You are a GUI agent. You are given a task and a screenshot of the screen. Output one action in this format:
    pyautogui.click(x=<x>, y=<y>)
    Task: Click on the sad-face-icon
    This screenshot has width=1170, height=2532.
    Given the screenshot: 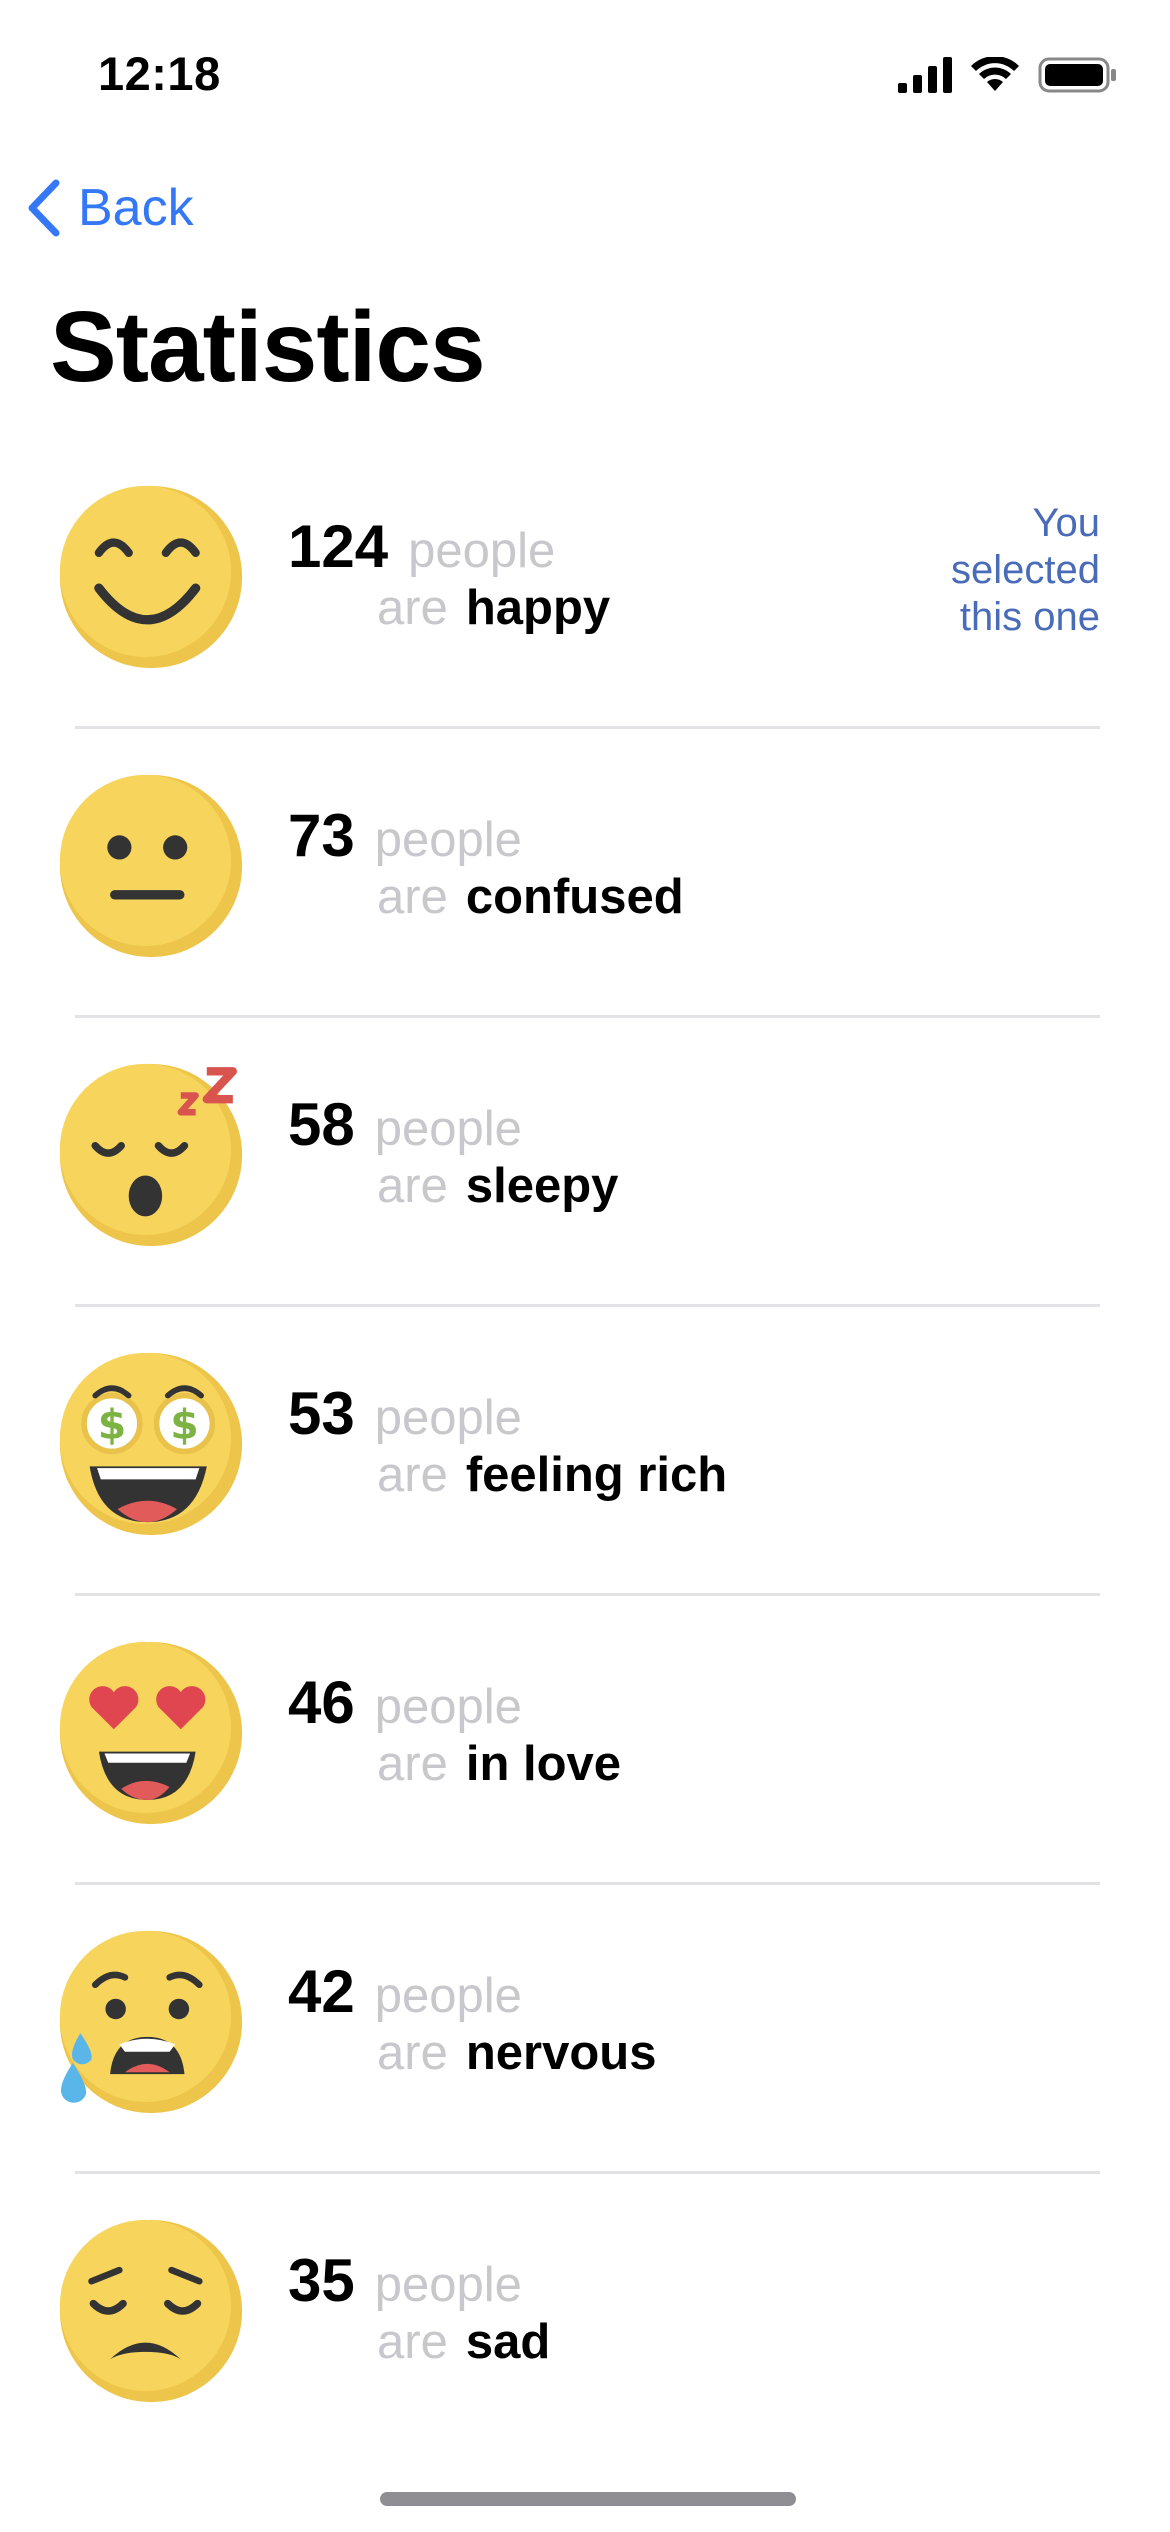 What is the action you would take?
    pyautogui.click(x=151, y=2311)
    